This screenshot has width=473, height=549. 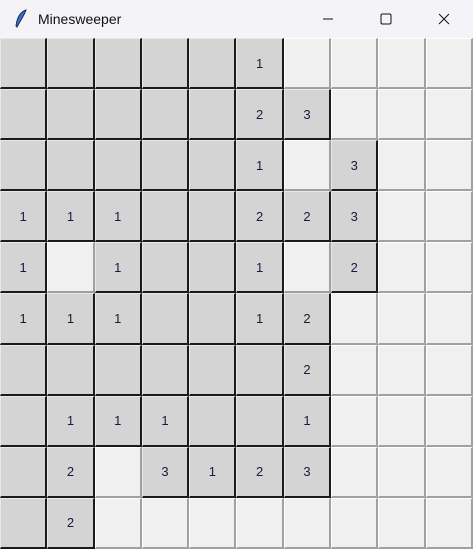 I want to click on minimize-button, so click(x=328, y=19).